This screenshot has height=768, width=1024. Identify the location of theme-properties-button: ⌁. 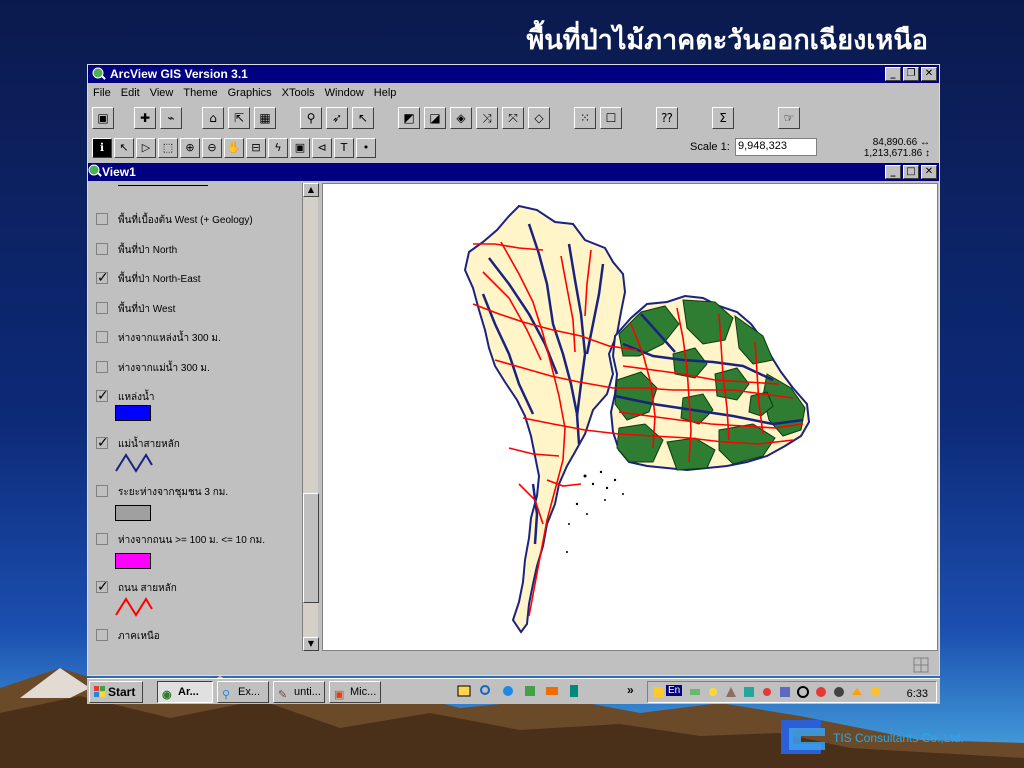
(171, 118).